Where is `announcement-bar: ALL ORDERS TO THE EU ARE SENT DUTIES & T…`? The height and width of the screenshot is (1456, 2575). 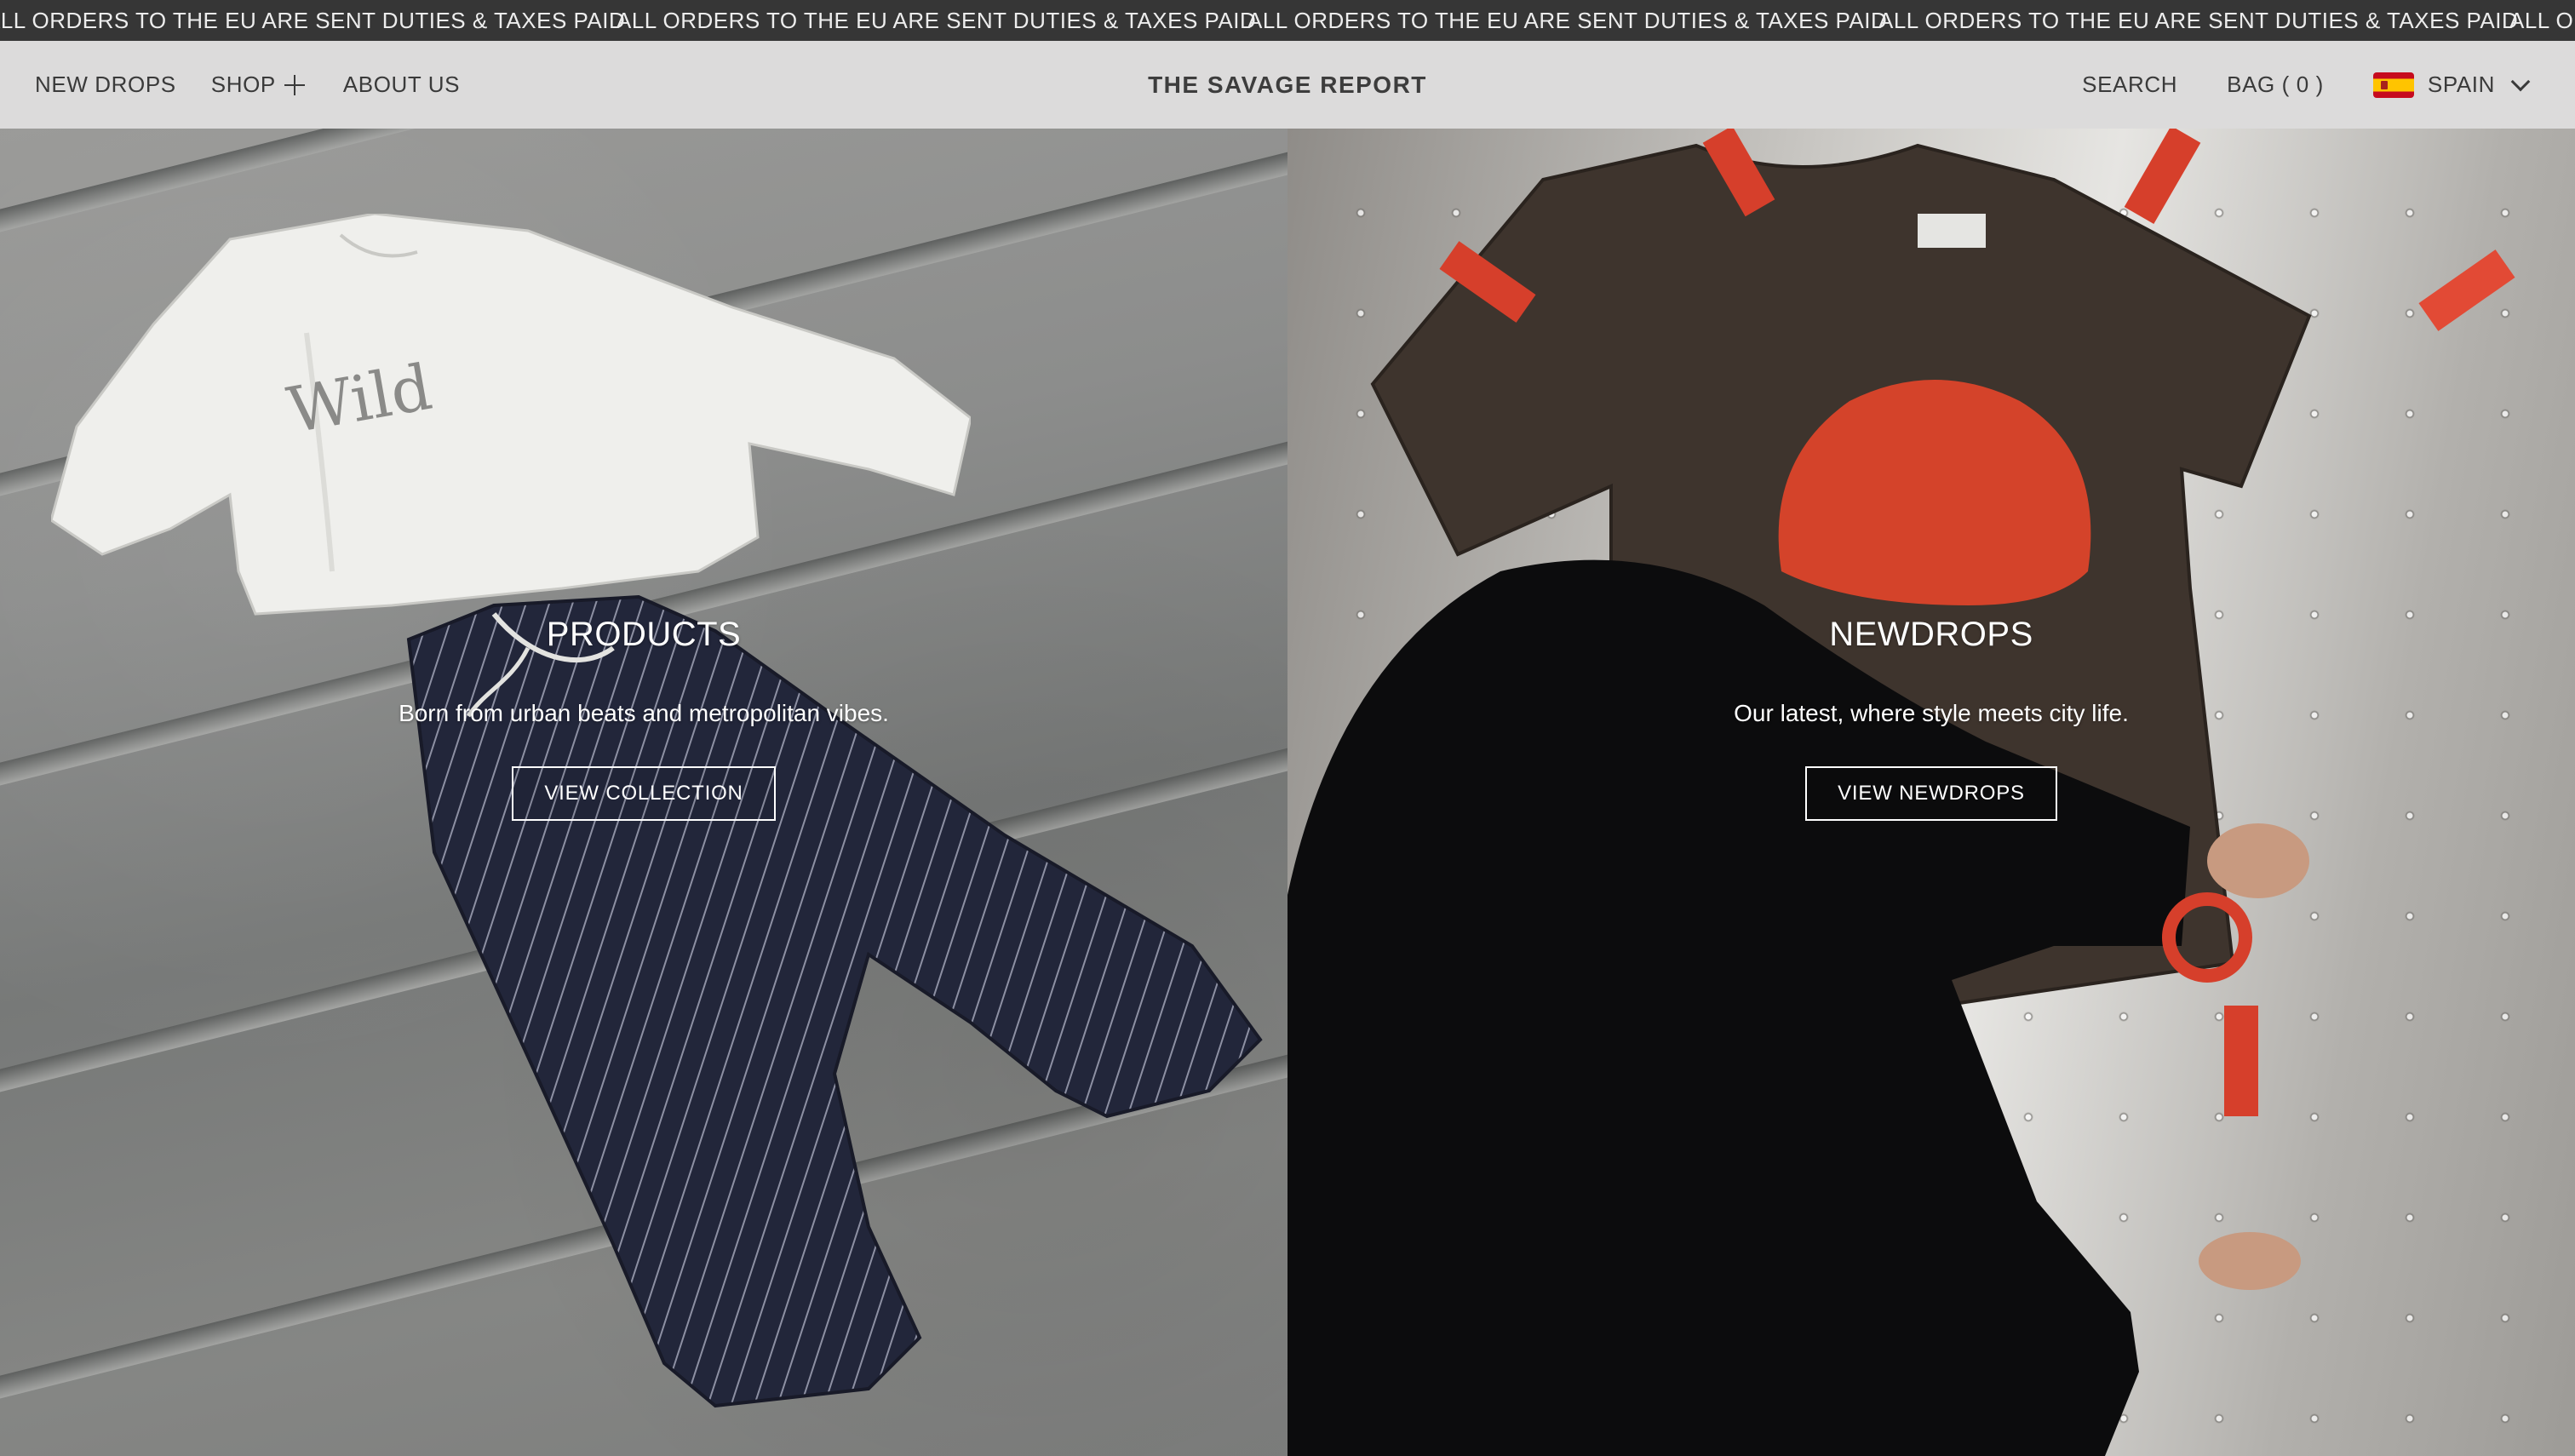
announcement-bar: ALL ORDERS TO THE EU ARE SENT DUTIES & T… is located at coordinates (1287, 21).